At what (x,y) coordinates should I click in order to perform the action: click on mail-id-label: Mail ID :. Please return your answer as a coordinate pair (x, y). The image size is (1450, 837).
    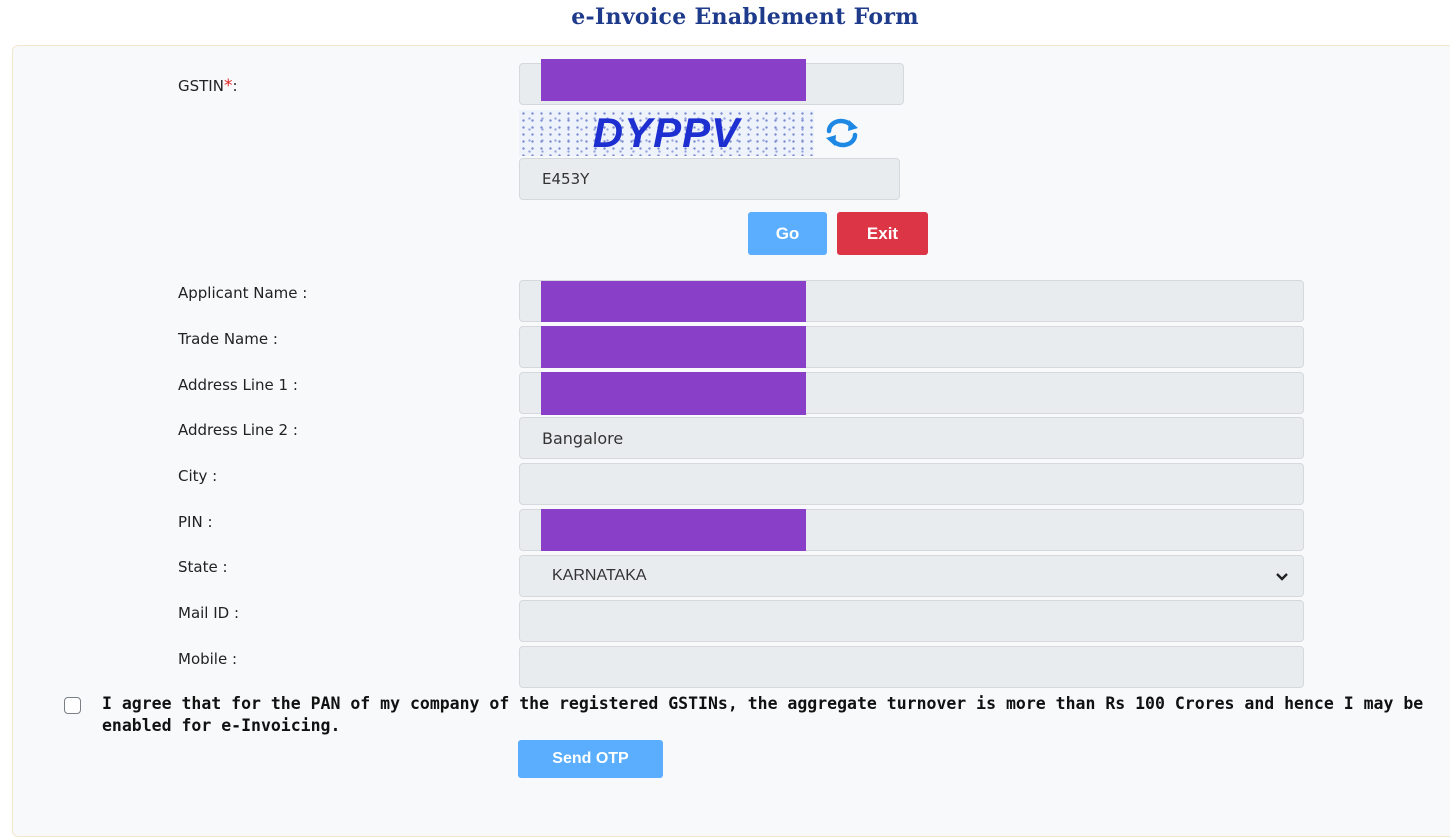
    Looking at the image, I should click on (209, 613).